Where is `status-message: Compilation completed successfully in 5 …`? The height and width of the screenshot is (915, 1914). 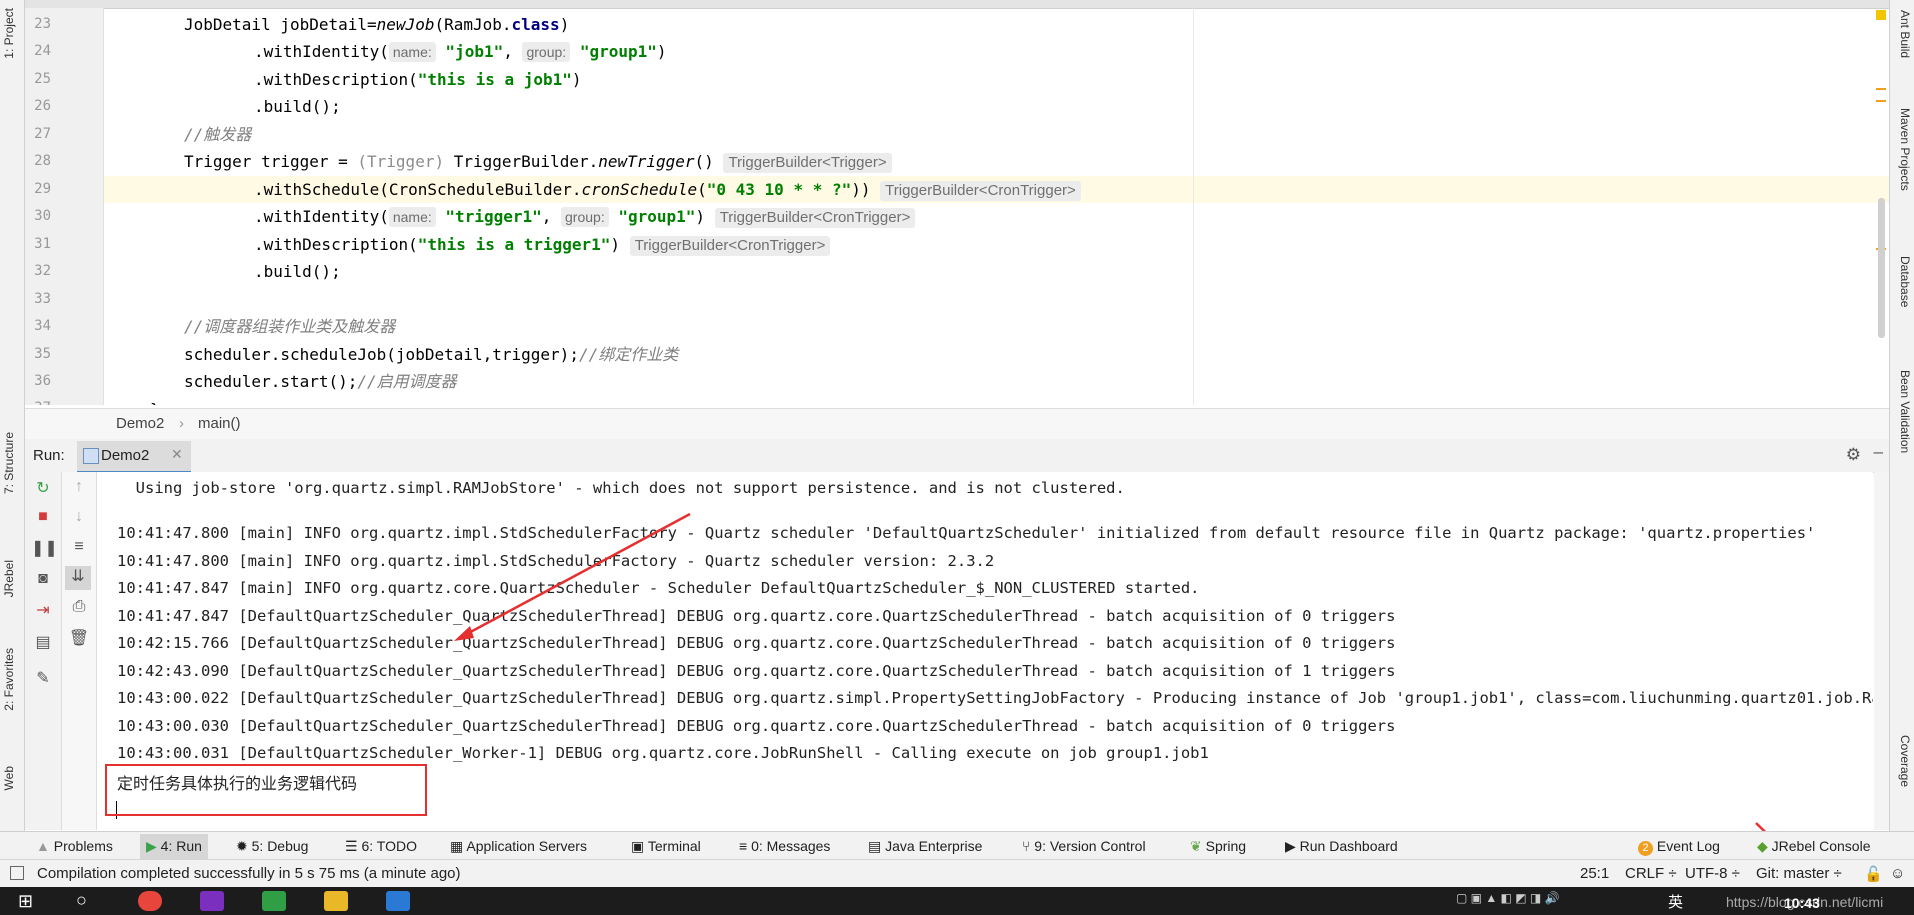 status-message: Compilation completed successfully in 5 … is located at coordinates (249, 873).